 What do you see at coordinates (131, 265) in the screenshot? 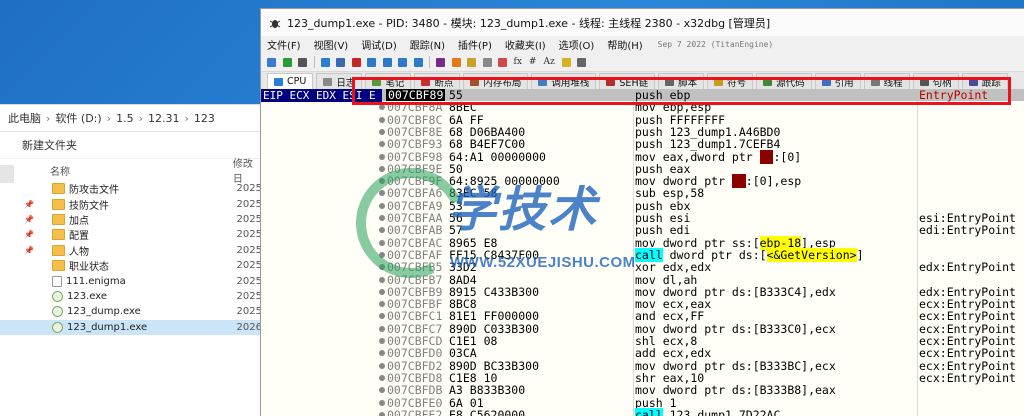
I see `list-item: 职业状态 2025` at bounding box center [131, 265].